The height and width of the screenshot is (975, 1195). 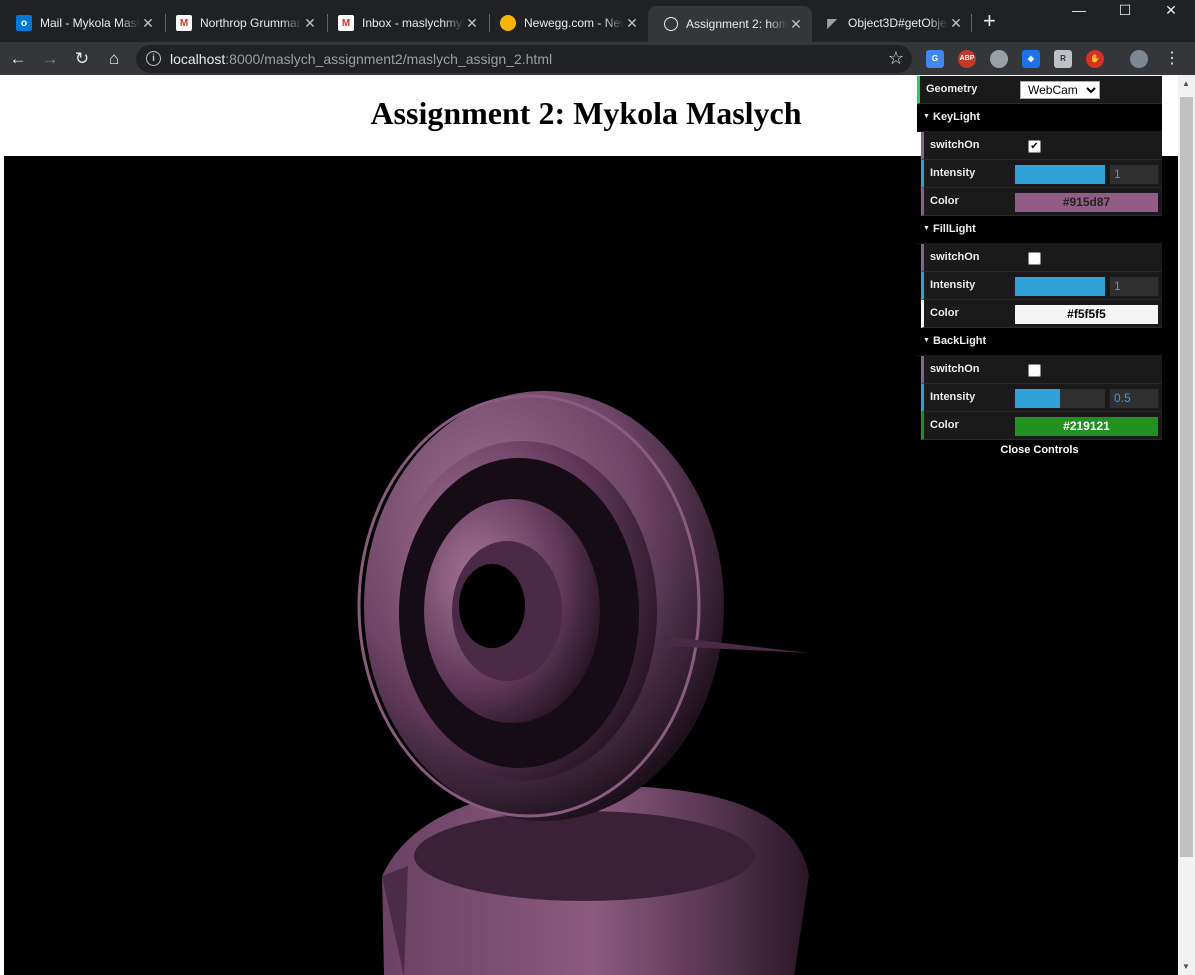 I want to click on extension-icon-4: ✋, so click(x=1095, y=59).